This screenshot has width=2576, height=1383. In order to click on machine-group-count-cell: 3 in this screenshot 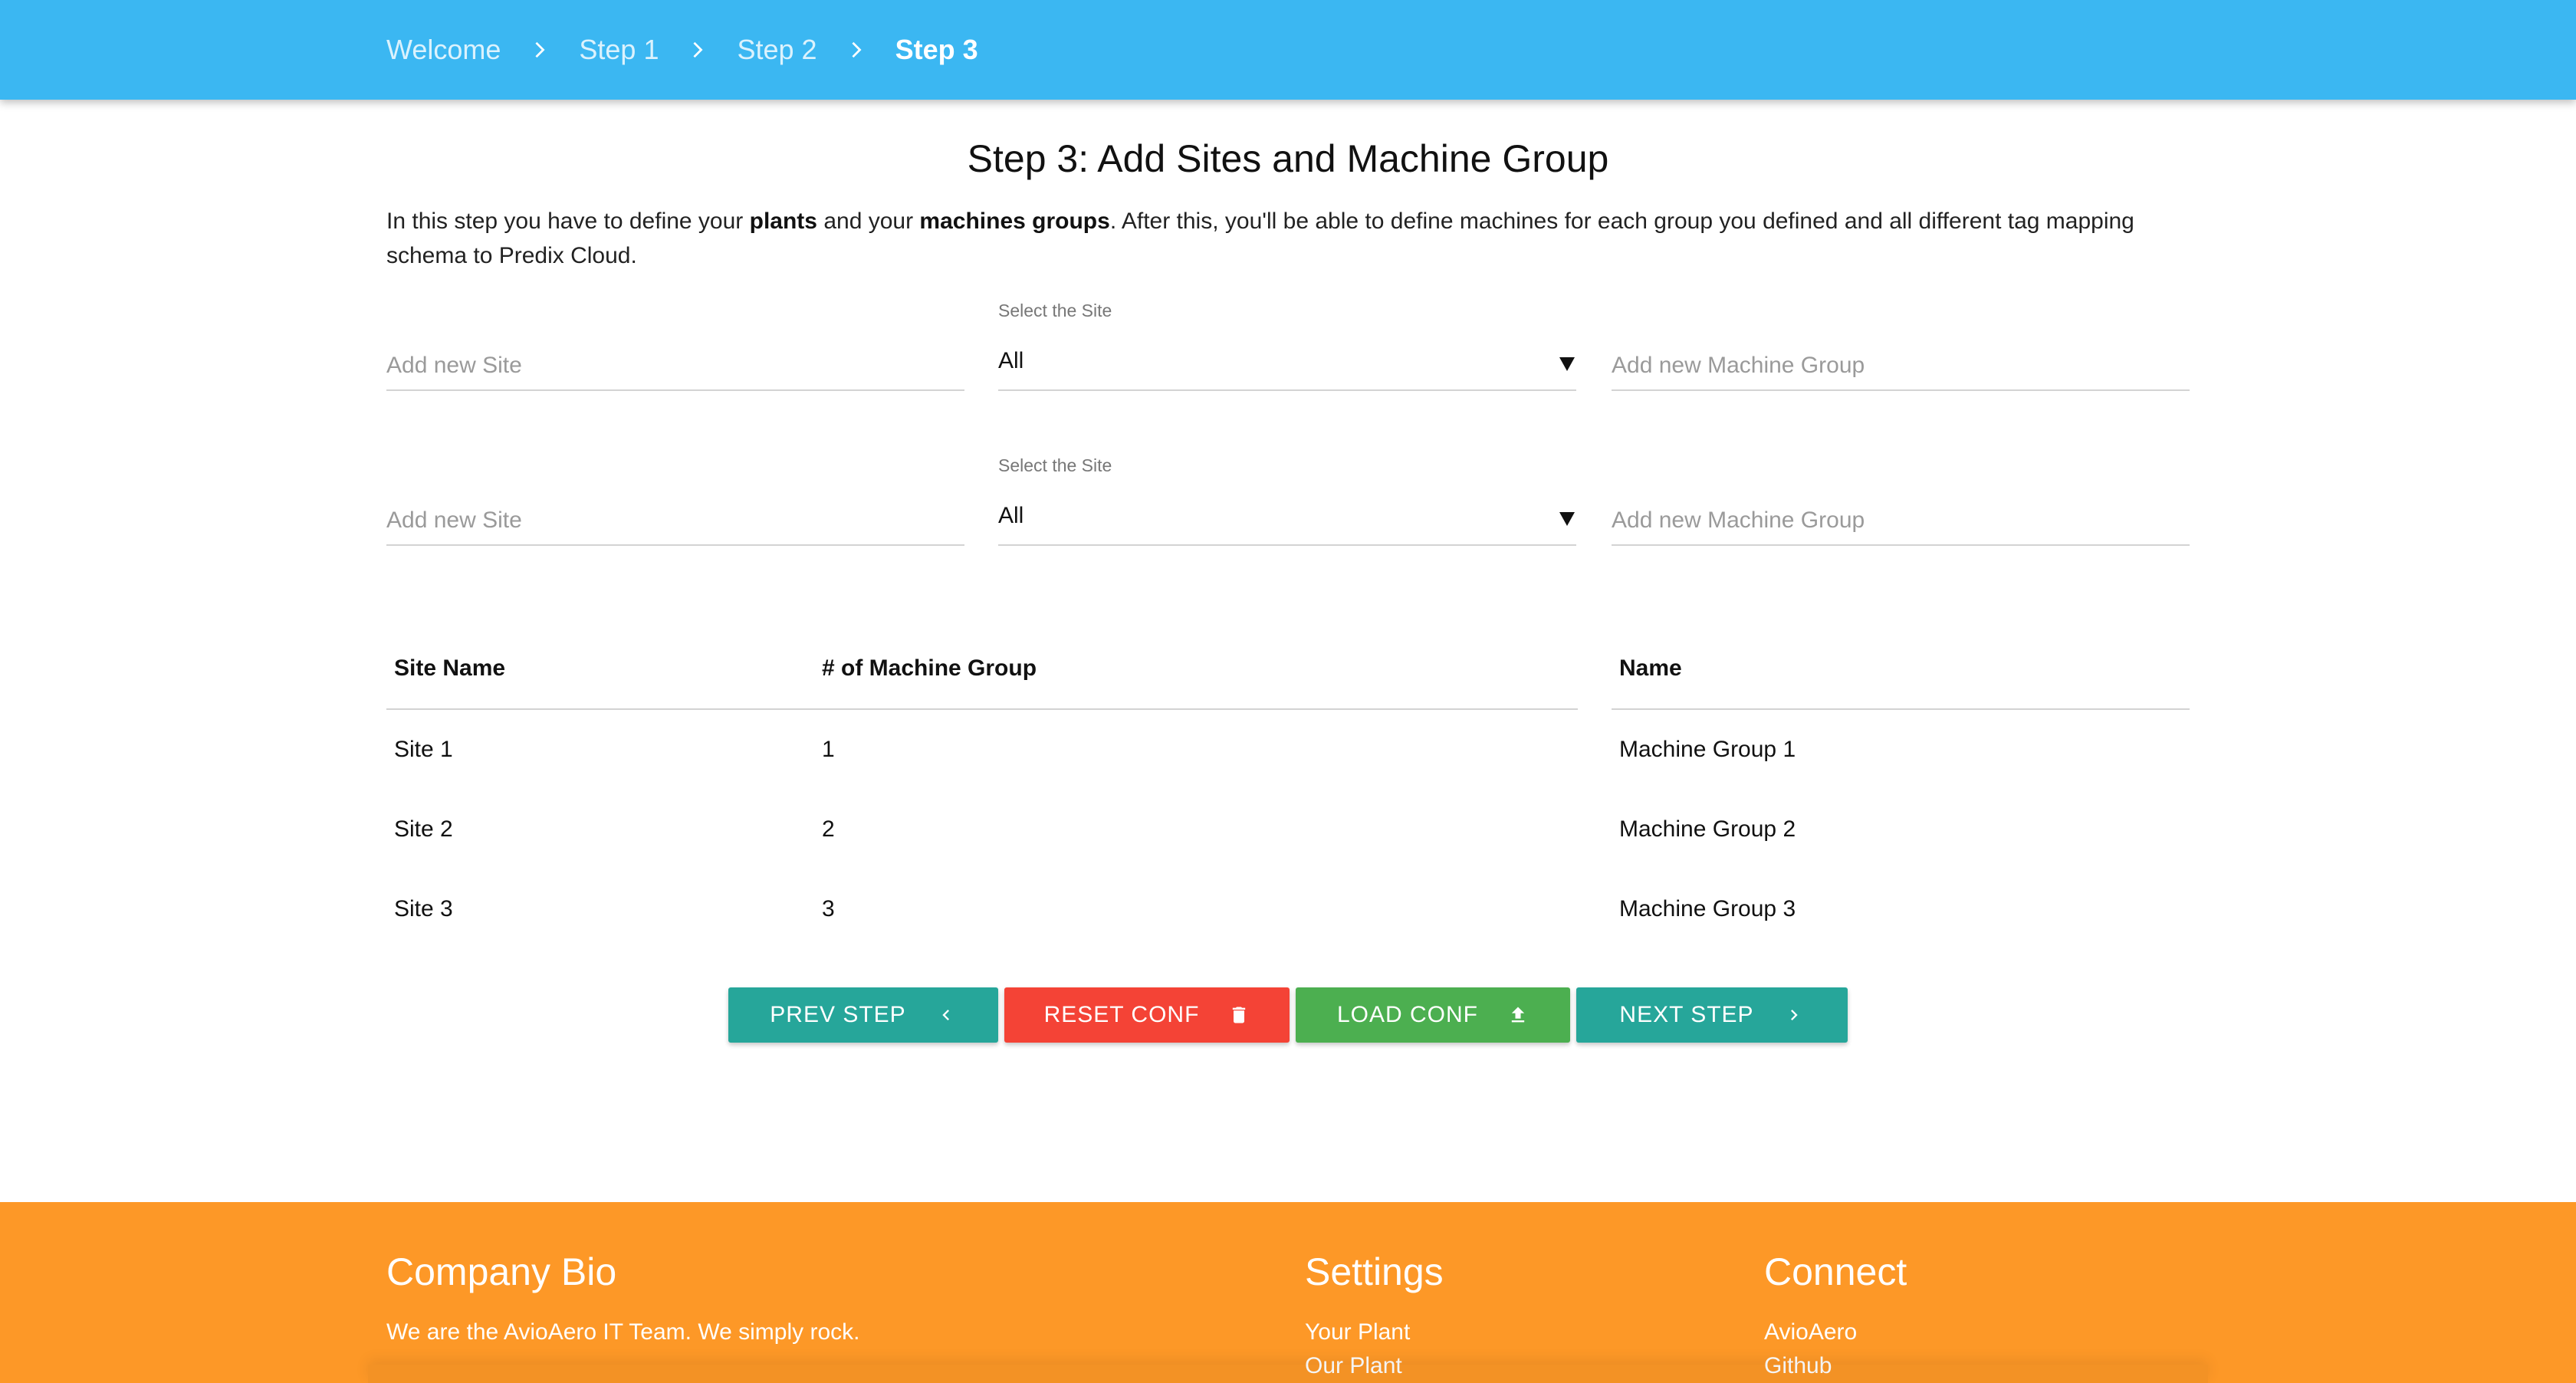, I will do `click(829, 909)`.